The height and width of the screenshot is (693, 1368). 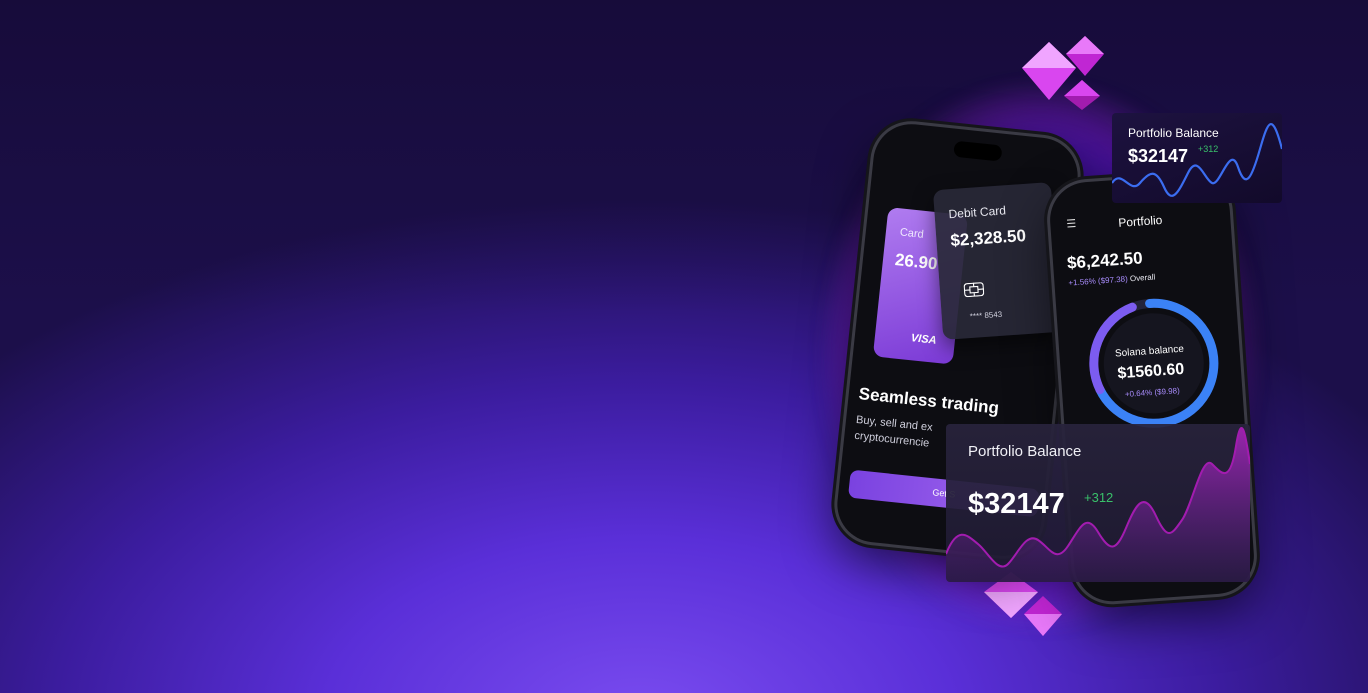 I want to click on portfolio-balance-card-small: Portfolio Balance $32147 +312, so click(x=1197, y=158).